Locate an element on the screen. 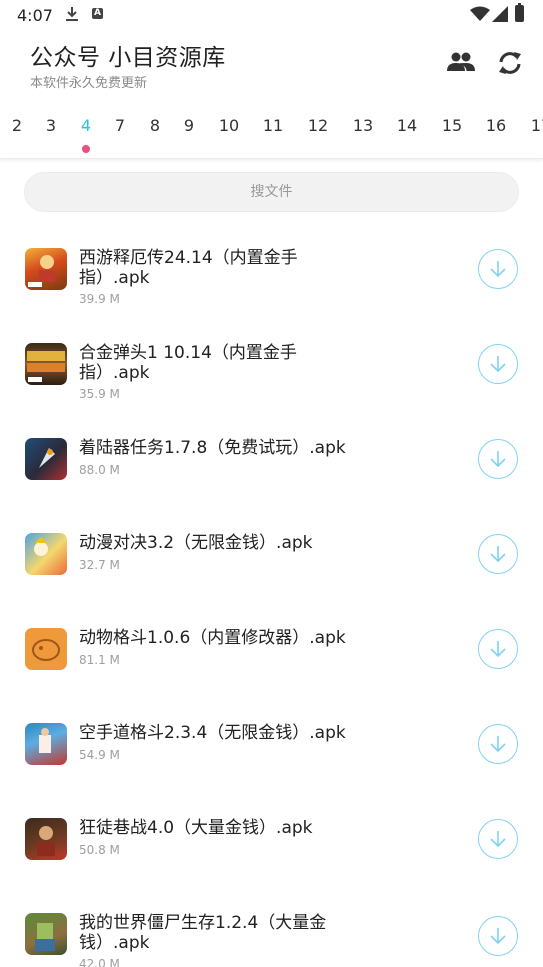  anime-duel-game-icon is located at coordinates (46, 554).